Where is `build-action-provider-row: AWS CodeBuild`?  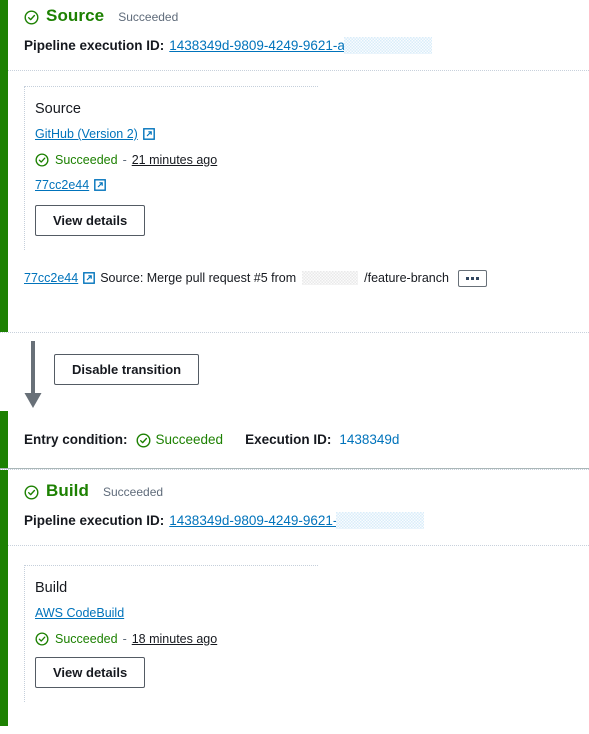 build-action-provider-row: AWS CodeBuild is located at coordinates (176, 613).